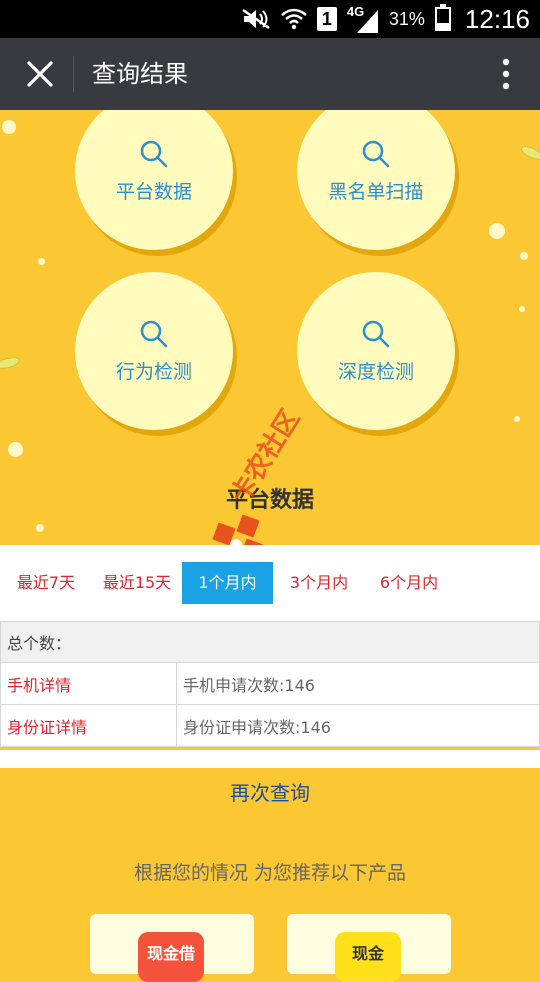  What do you see at coordinates (376, 351) in the screenshot?
I see `query-option-deep-check: 深度检测` at bounding box center [376, 351].